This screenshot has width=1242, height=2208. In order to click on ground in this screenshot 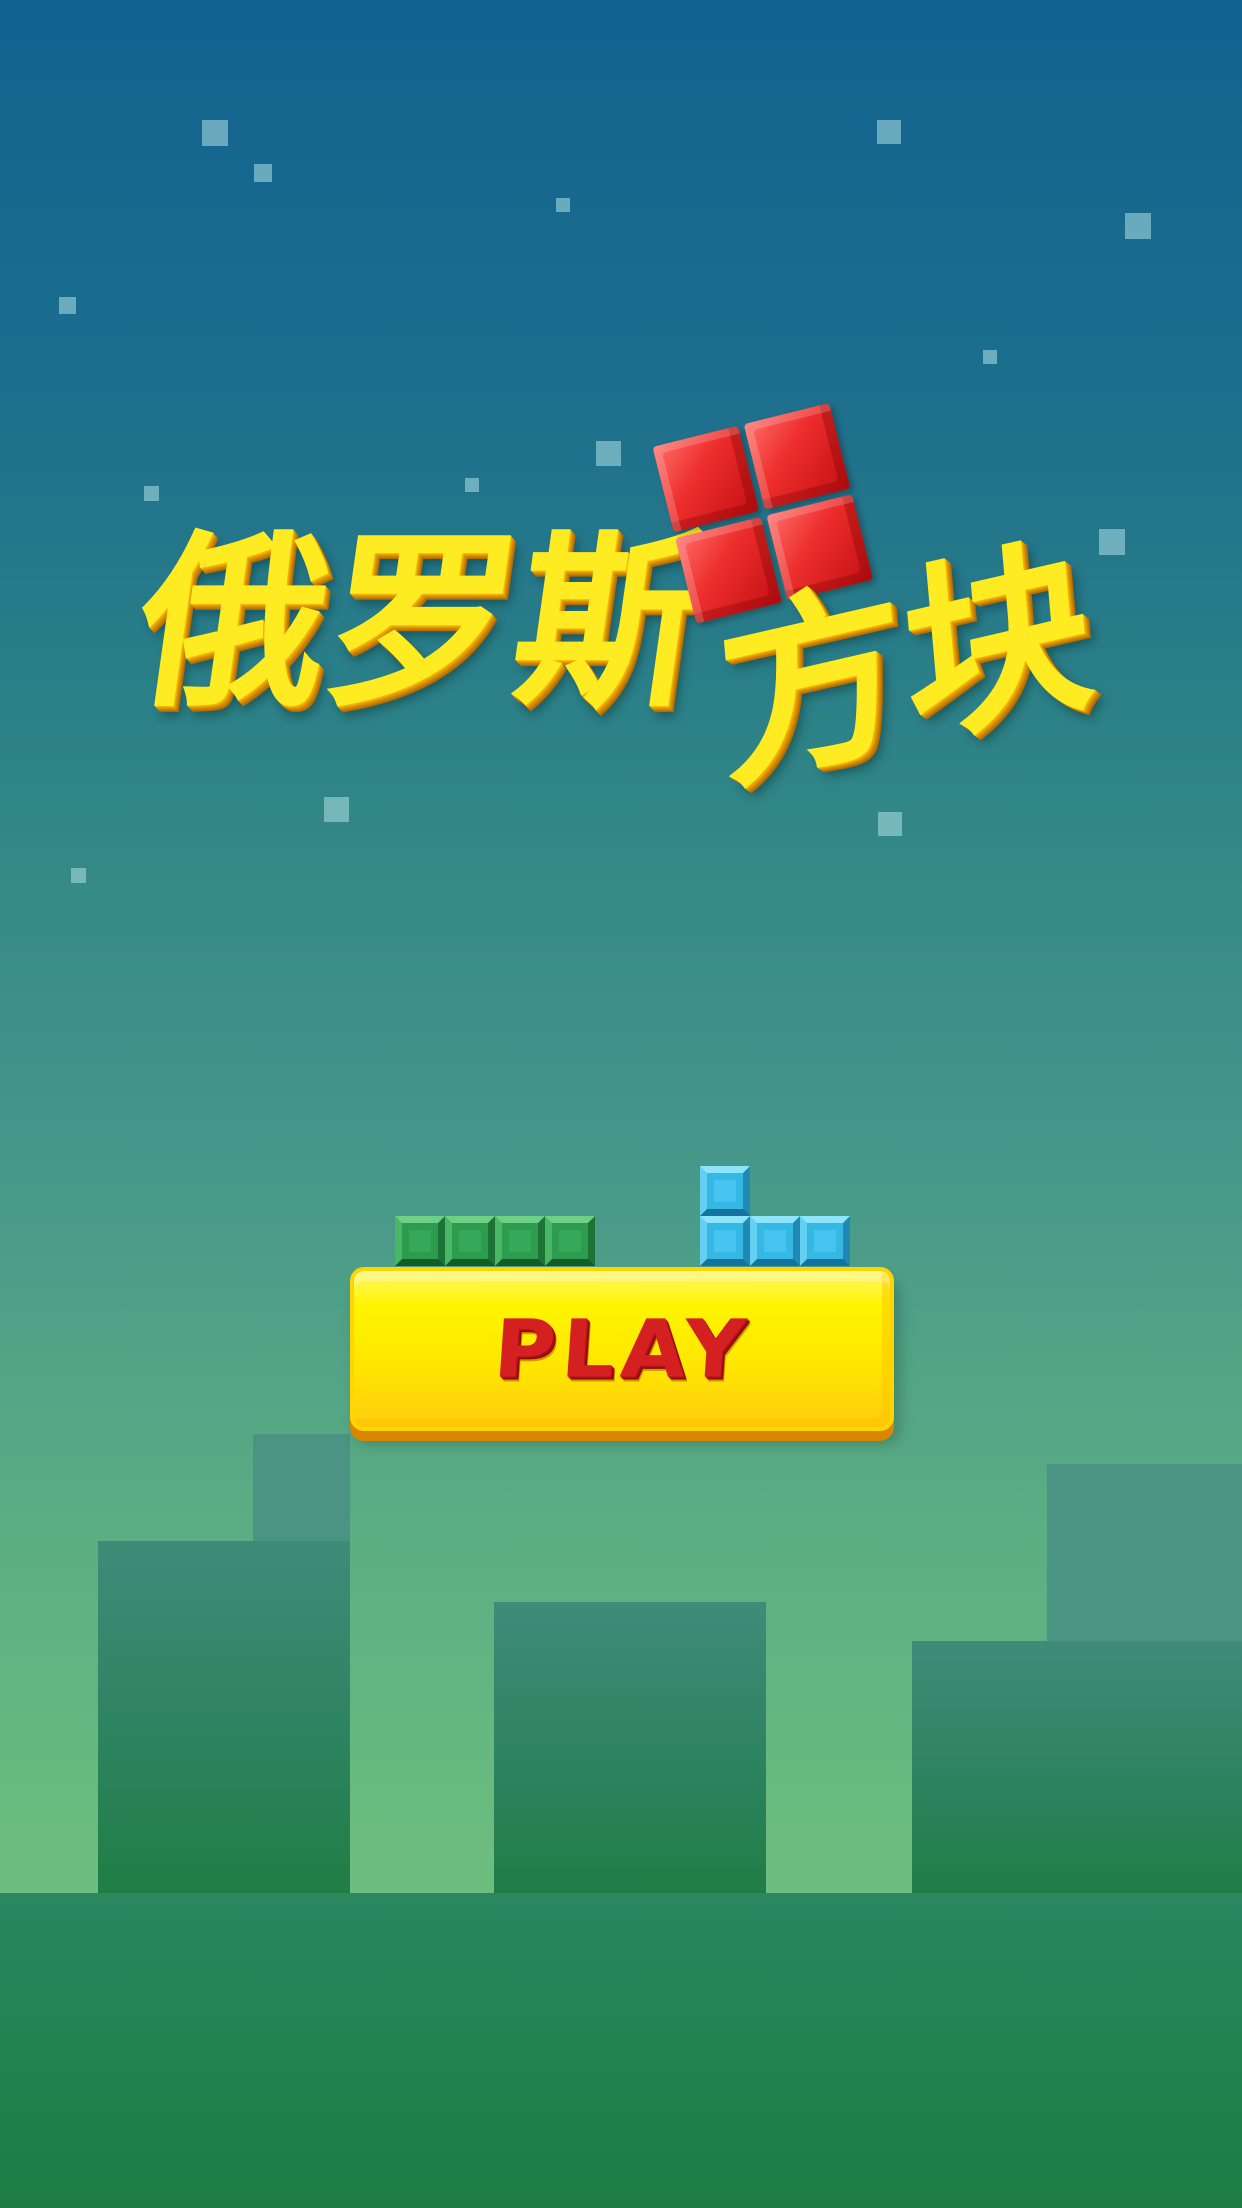, I will do `click(621, 2050)`.